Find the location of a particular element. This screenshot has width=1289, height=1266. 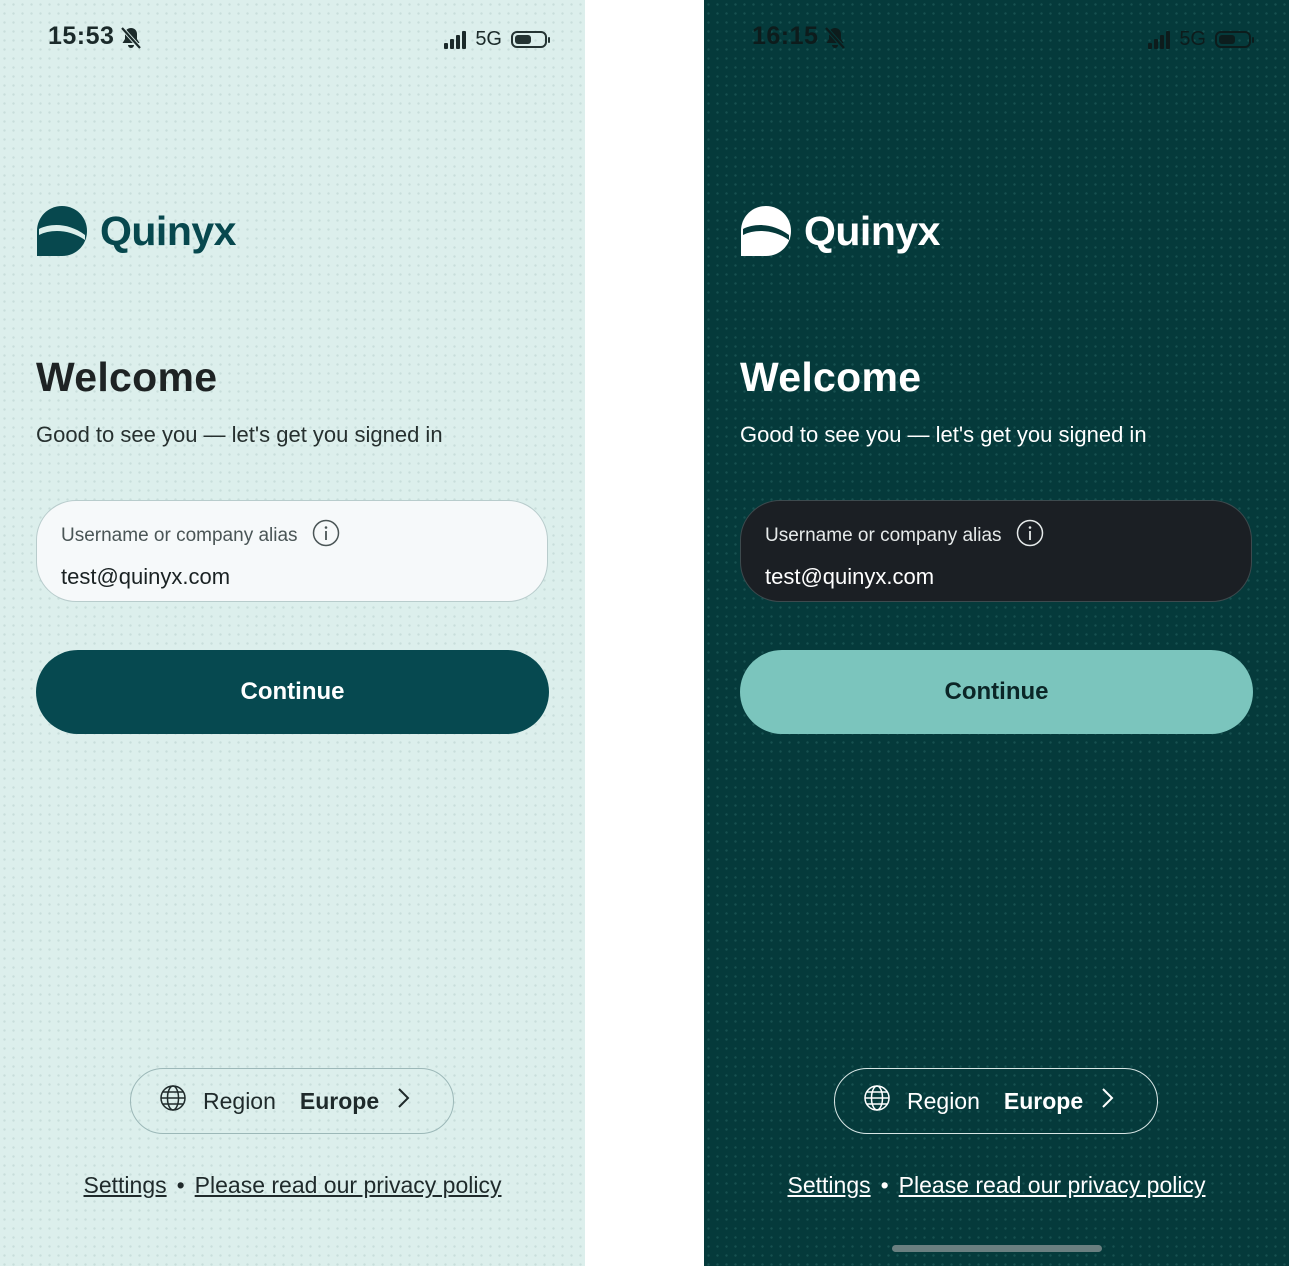

home-indicator is located at coordinates (997, 1248).